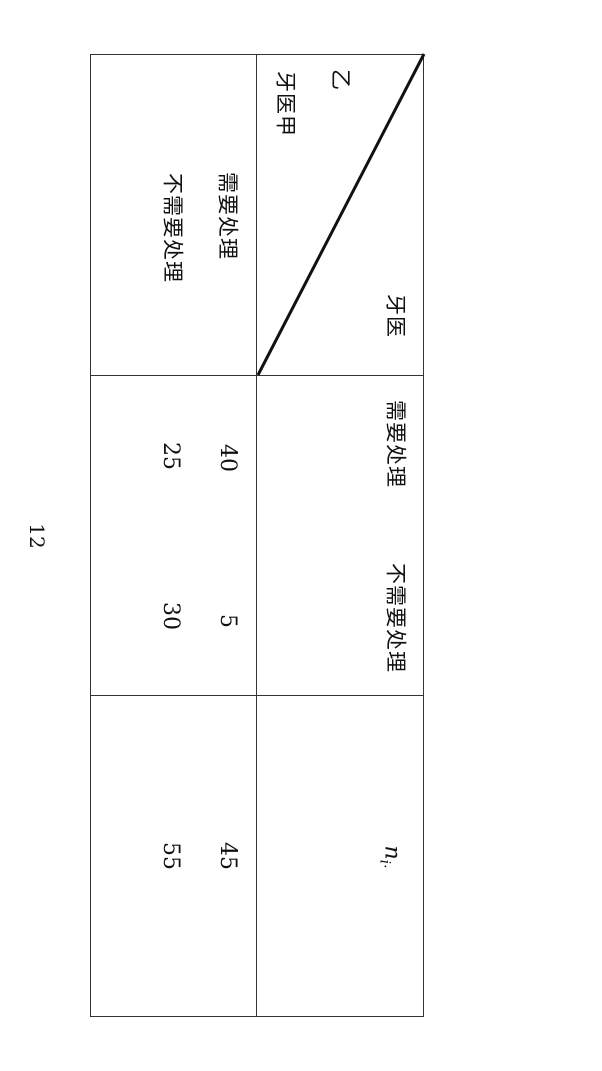 This screenshot has width=602, height=1071. What do you see at coordinates (257, 535) in the screenshot?
I see `table-divider-col` at bounding box center [257, 535].